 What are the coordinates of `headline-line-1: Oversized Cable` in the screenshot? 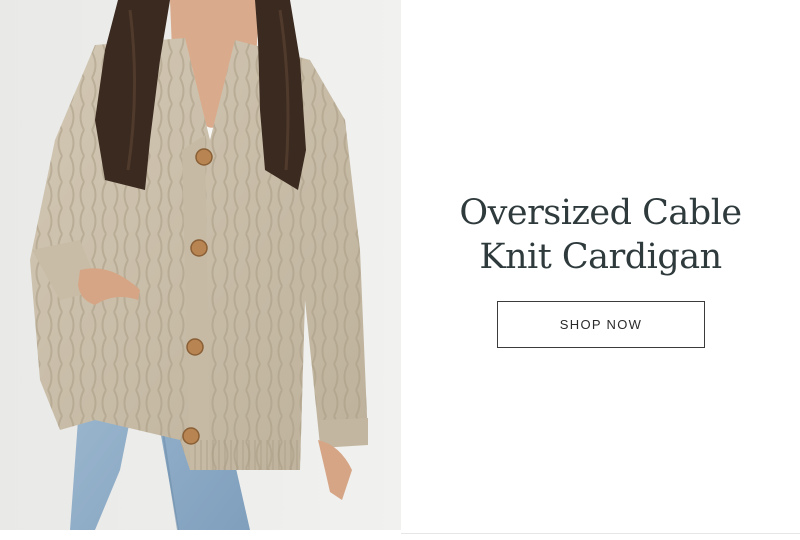 It's located at (600, 213).